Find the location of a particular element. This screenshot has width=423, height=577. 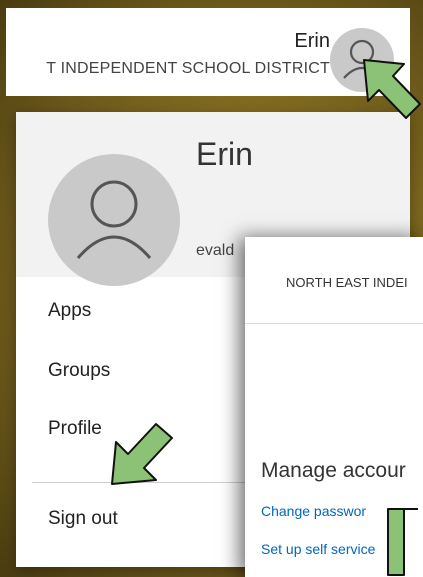

top-header: Erin T INDEPENDENT SCHOOL DISTRICT is located at coordinates (208, 52).